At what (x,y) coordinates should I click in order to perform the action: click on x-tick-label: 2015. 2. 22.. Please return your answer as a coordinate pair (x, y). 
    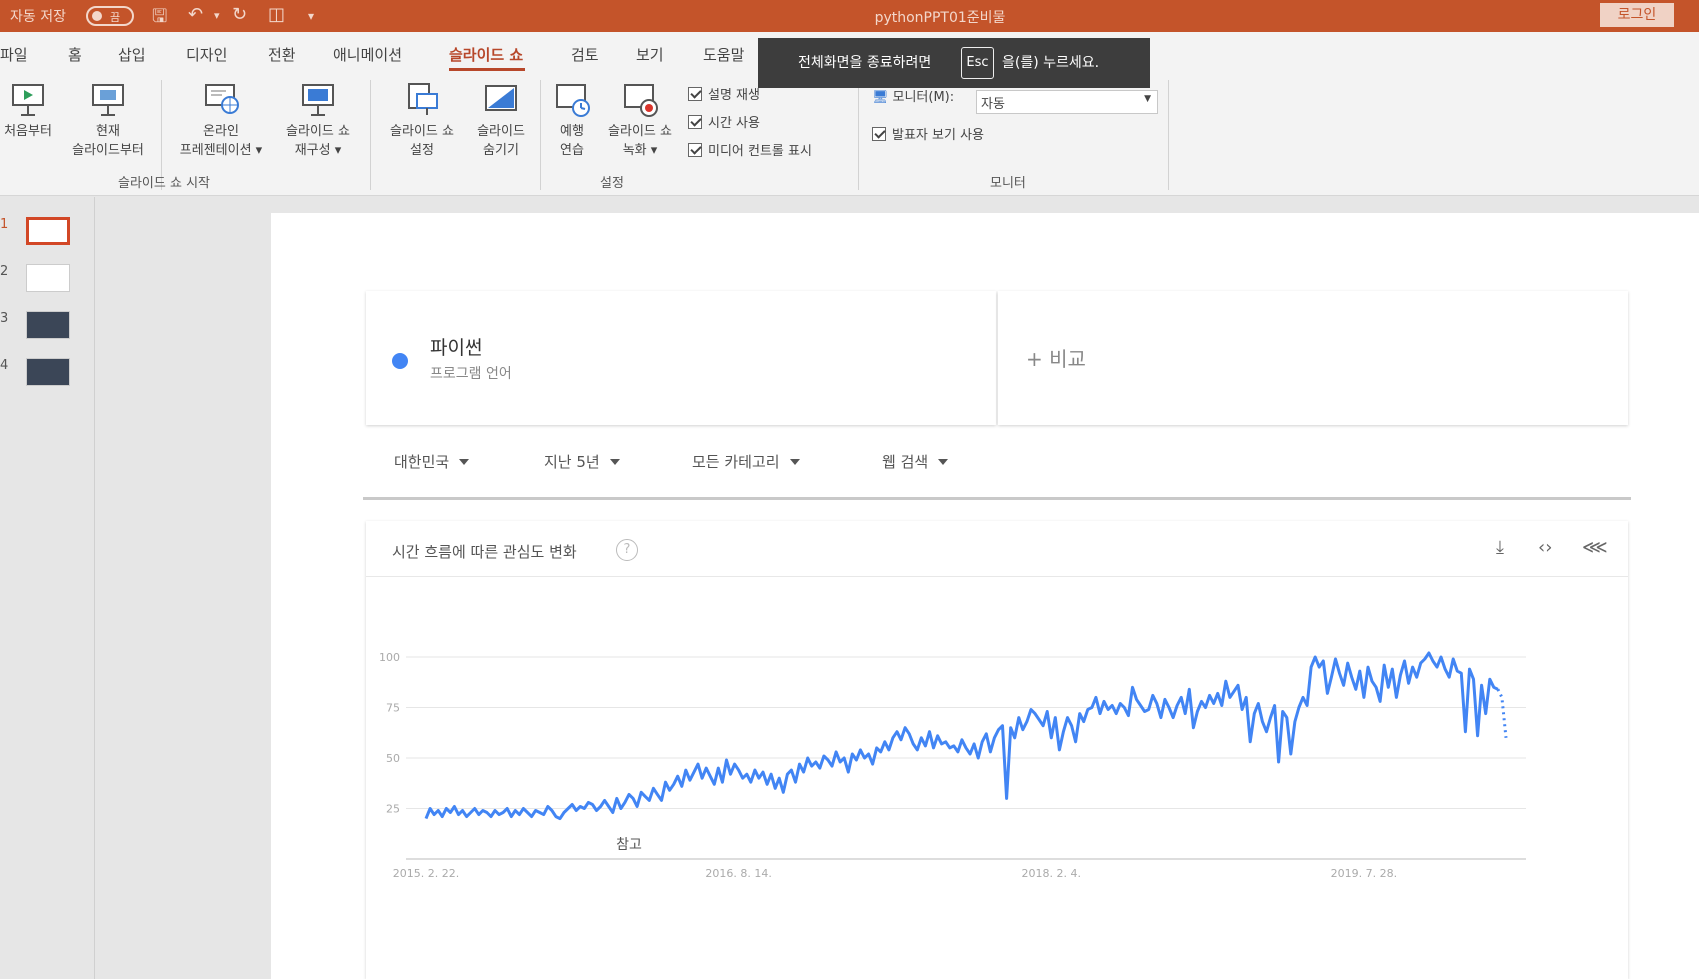
    Looking at the image, I should click on (426, 873).